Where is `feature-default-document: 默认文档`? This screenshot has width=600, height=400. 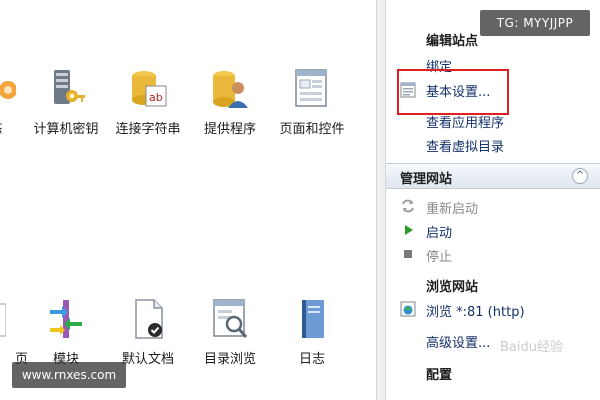 feature-default-document: 默认文档 is located at coordinates (148, 334).